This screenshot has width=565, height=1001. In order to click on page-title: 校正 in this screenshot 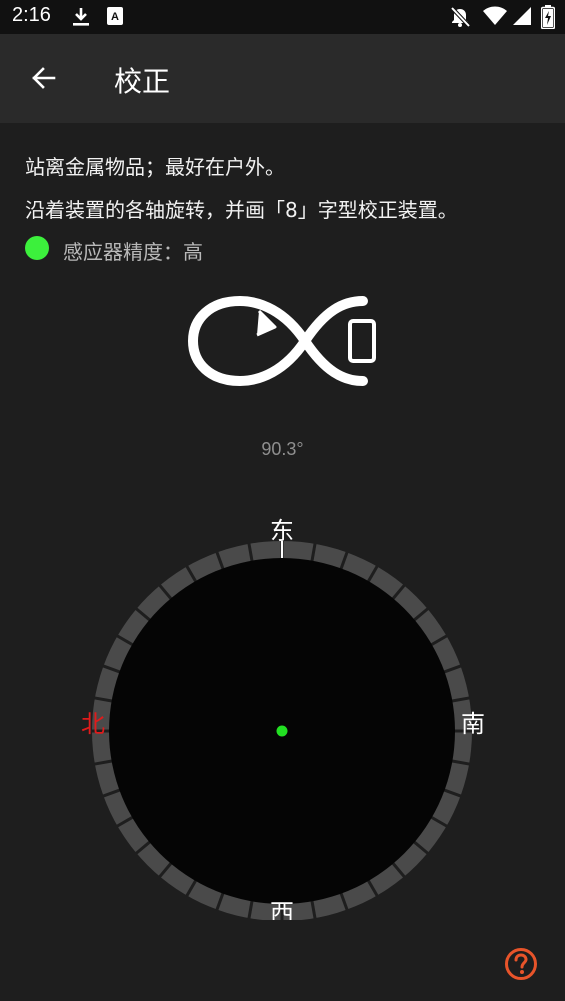, I will do `click(142, 81)`.